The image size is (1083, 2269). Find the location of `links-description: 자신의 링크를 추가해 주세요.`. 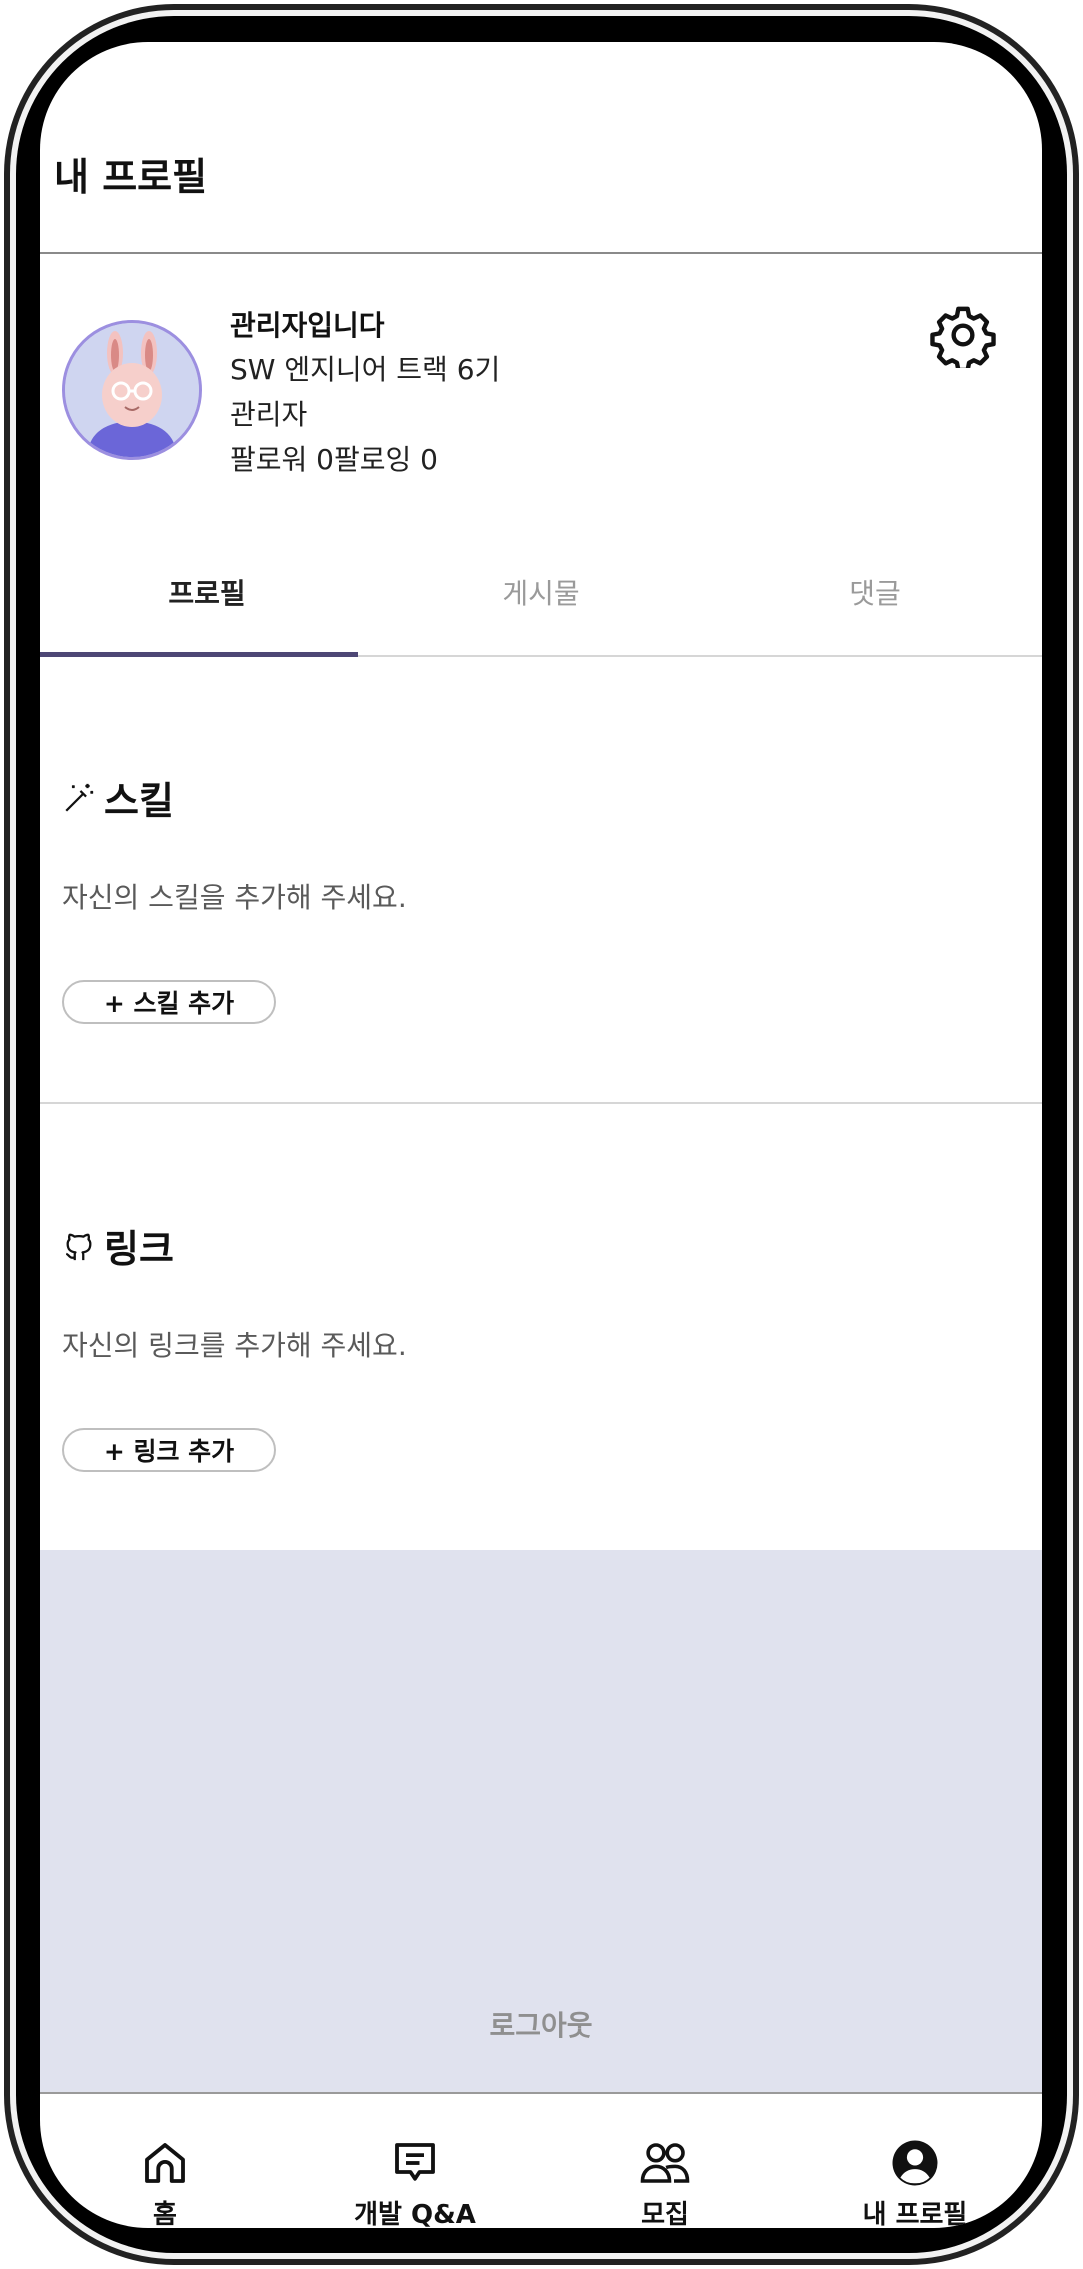

links-description: 자신의 링크를 추가해 주세요. is located at coordinates (234, 1345).